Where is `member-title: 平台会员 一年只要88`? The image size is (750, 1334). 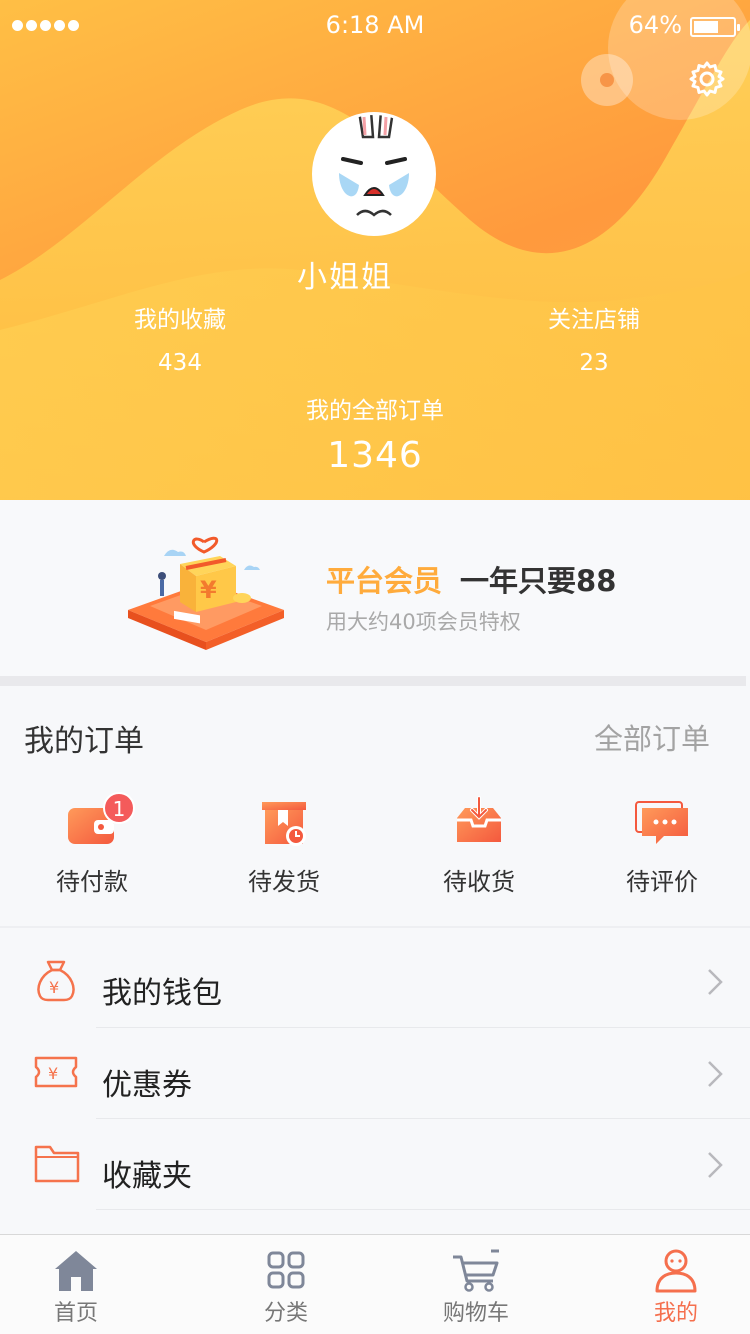 member-title: 平台会员 一年只要88 is located at coordinates (471, 579).